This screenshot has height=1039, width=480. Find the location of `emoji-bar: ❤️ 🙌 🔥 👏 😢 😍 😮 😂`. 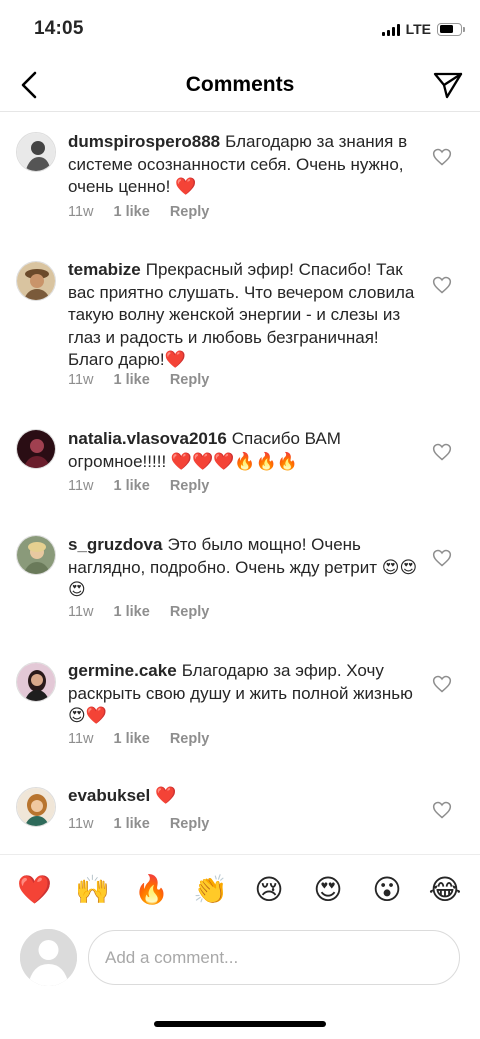

emoji-bar: ❤️ 🙌 🔥 👏 😢 😍 😮 😂 is located at coordinates (240, 889).